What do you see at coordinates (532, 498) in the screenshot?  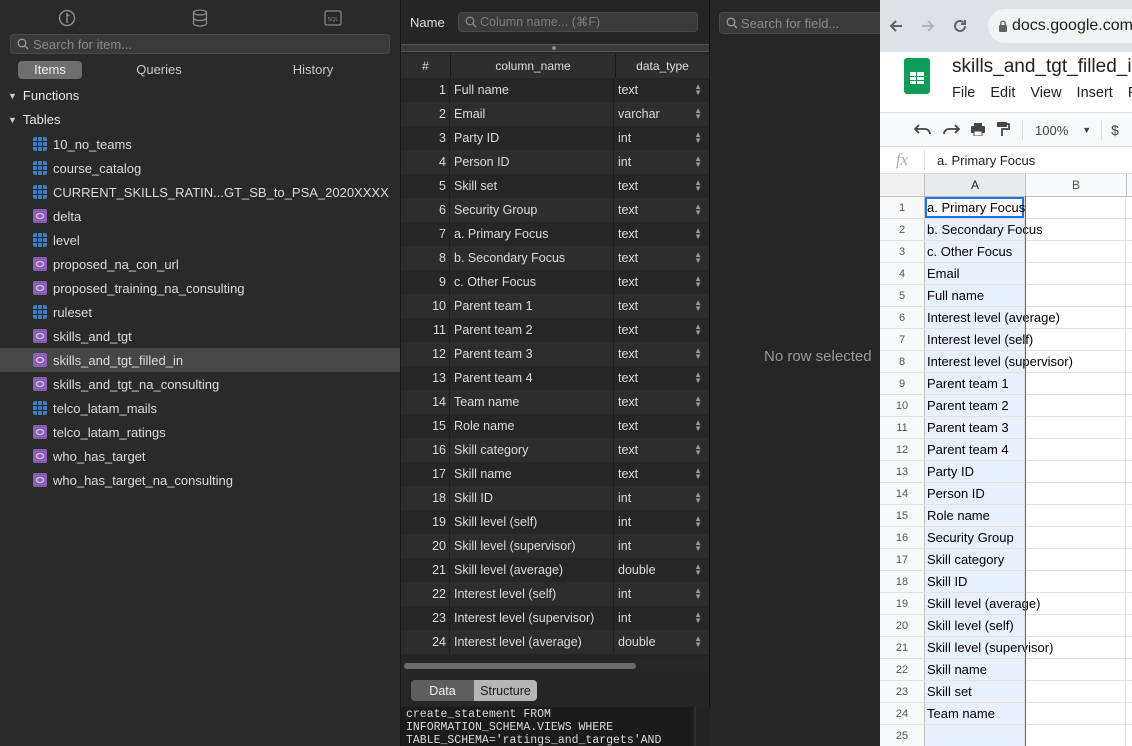 I see `column-name-cell: Skill ID` at bounding box center [532, 498].